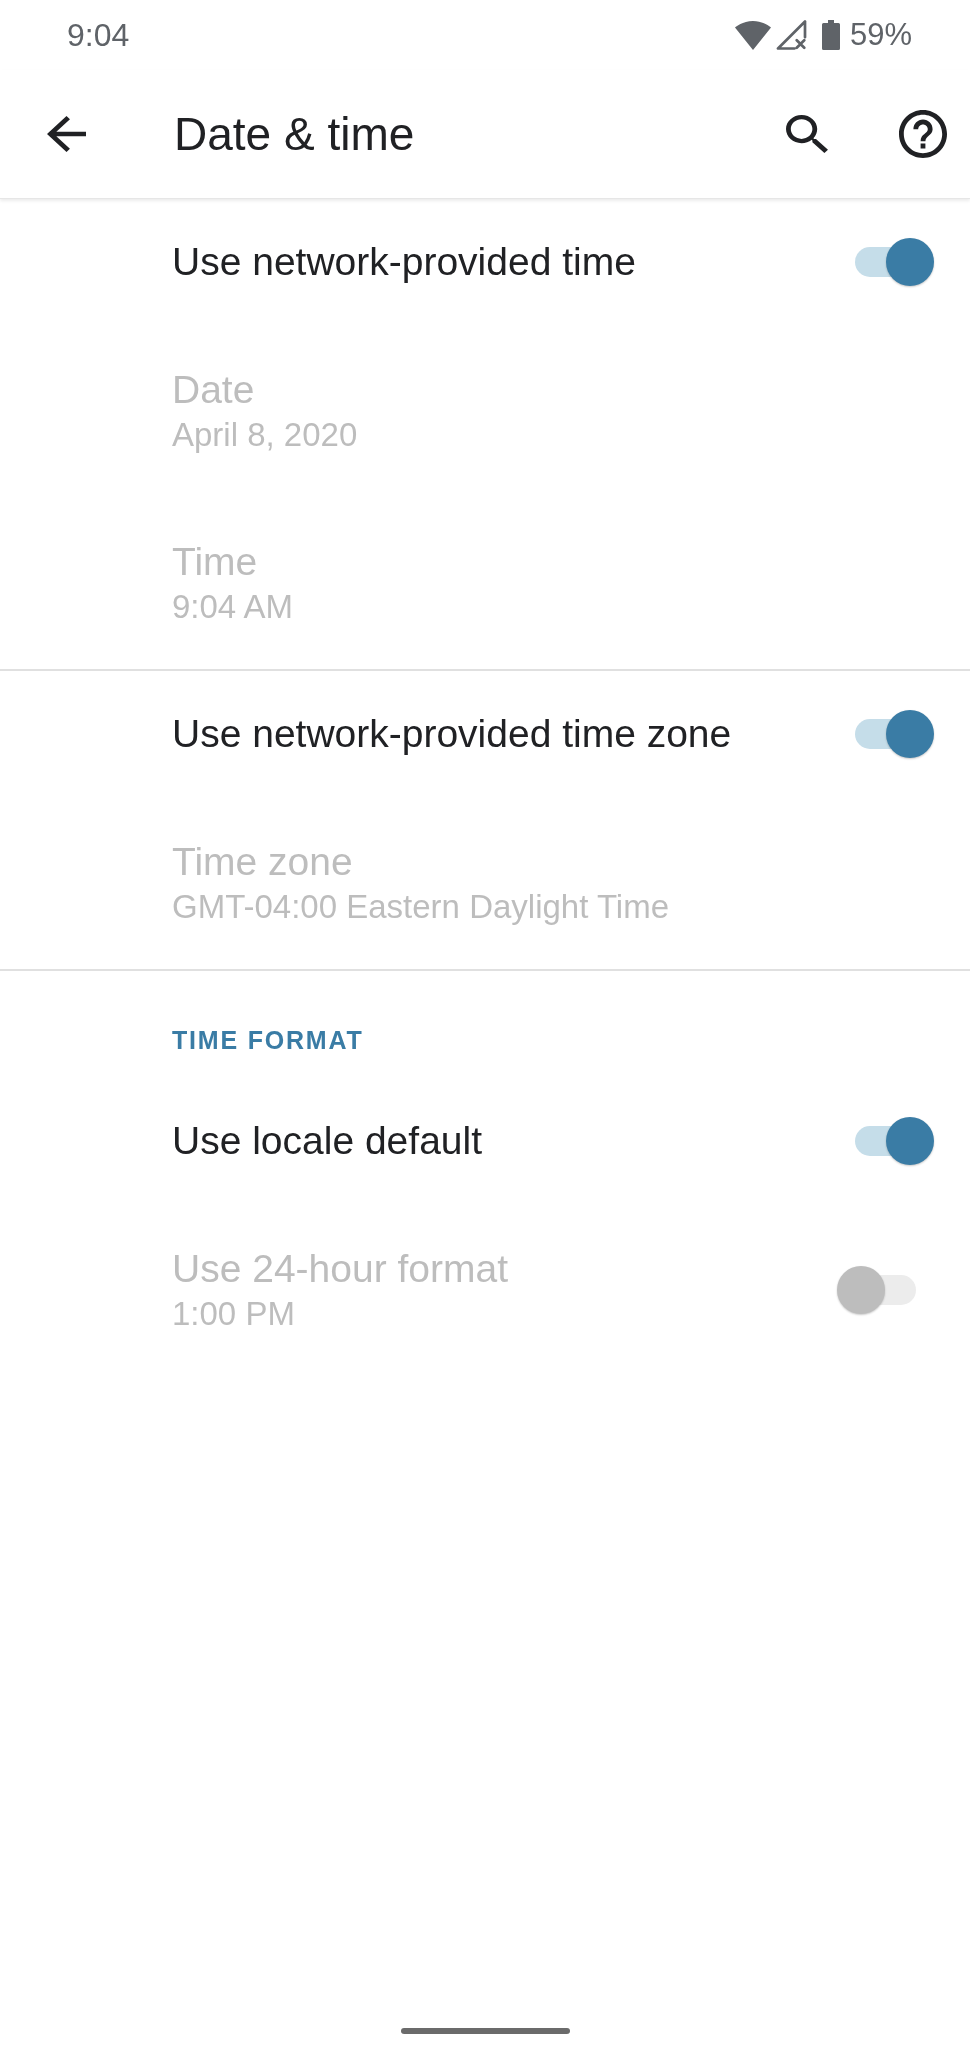 Image resolution: width=970 pixels, height=2048 pixels. What do you see at coordinates (791, 35) in the screenshot?
I see `cellular-signal-icon` at bounding box center [791, 35].